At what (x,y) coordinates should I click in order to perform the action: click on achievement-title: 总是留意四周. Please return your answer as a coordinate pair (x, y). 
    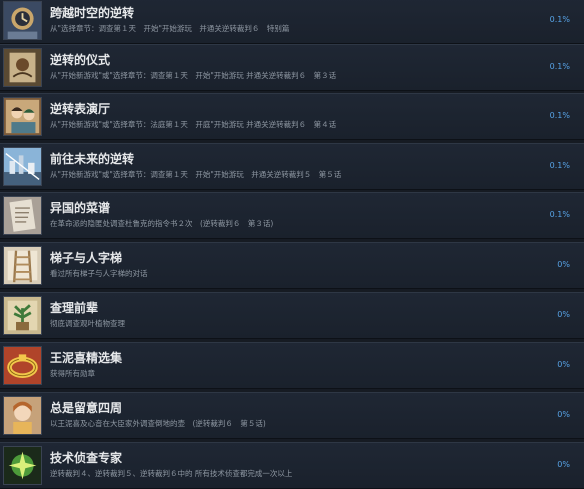
    Looking at the image, I should click on (86, 408).